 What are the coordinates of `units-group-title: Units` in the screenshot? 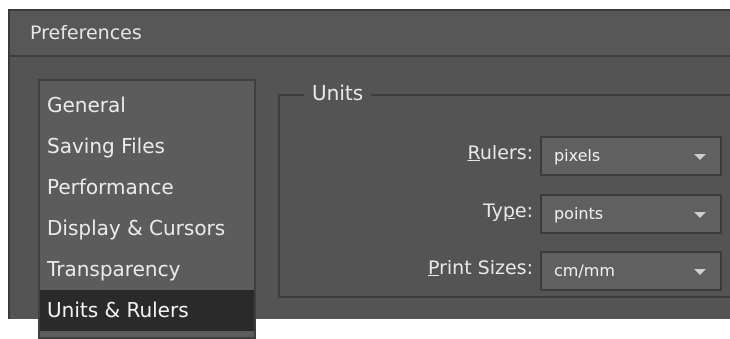 It's located at (338, 93).